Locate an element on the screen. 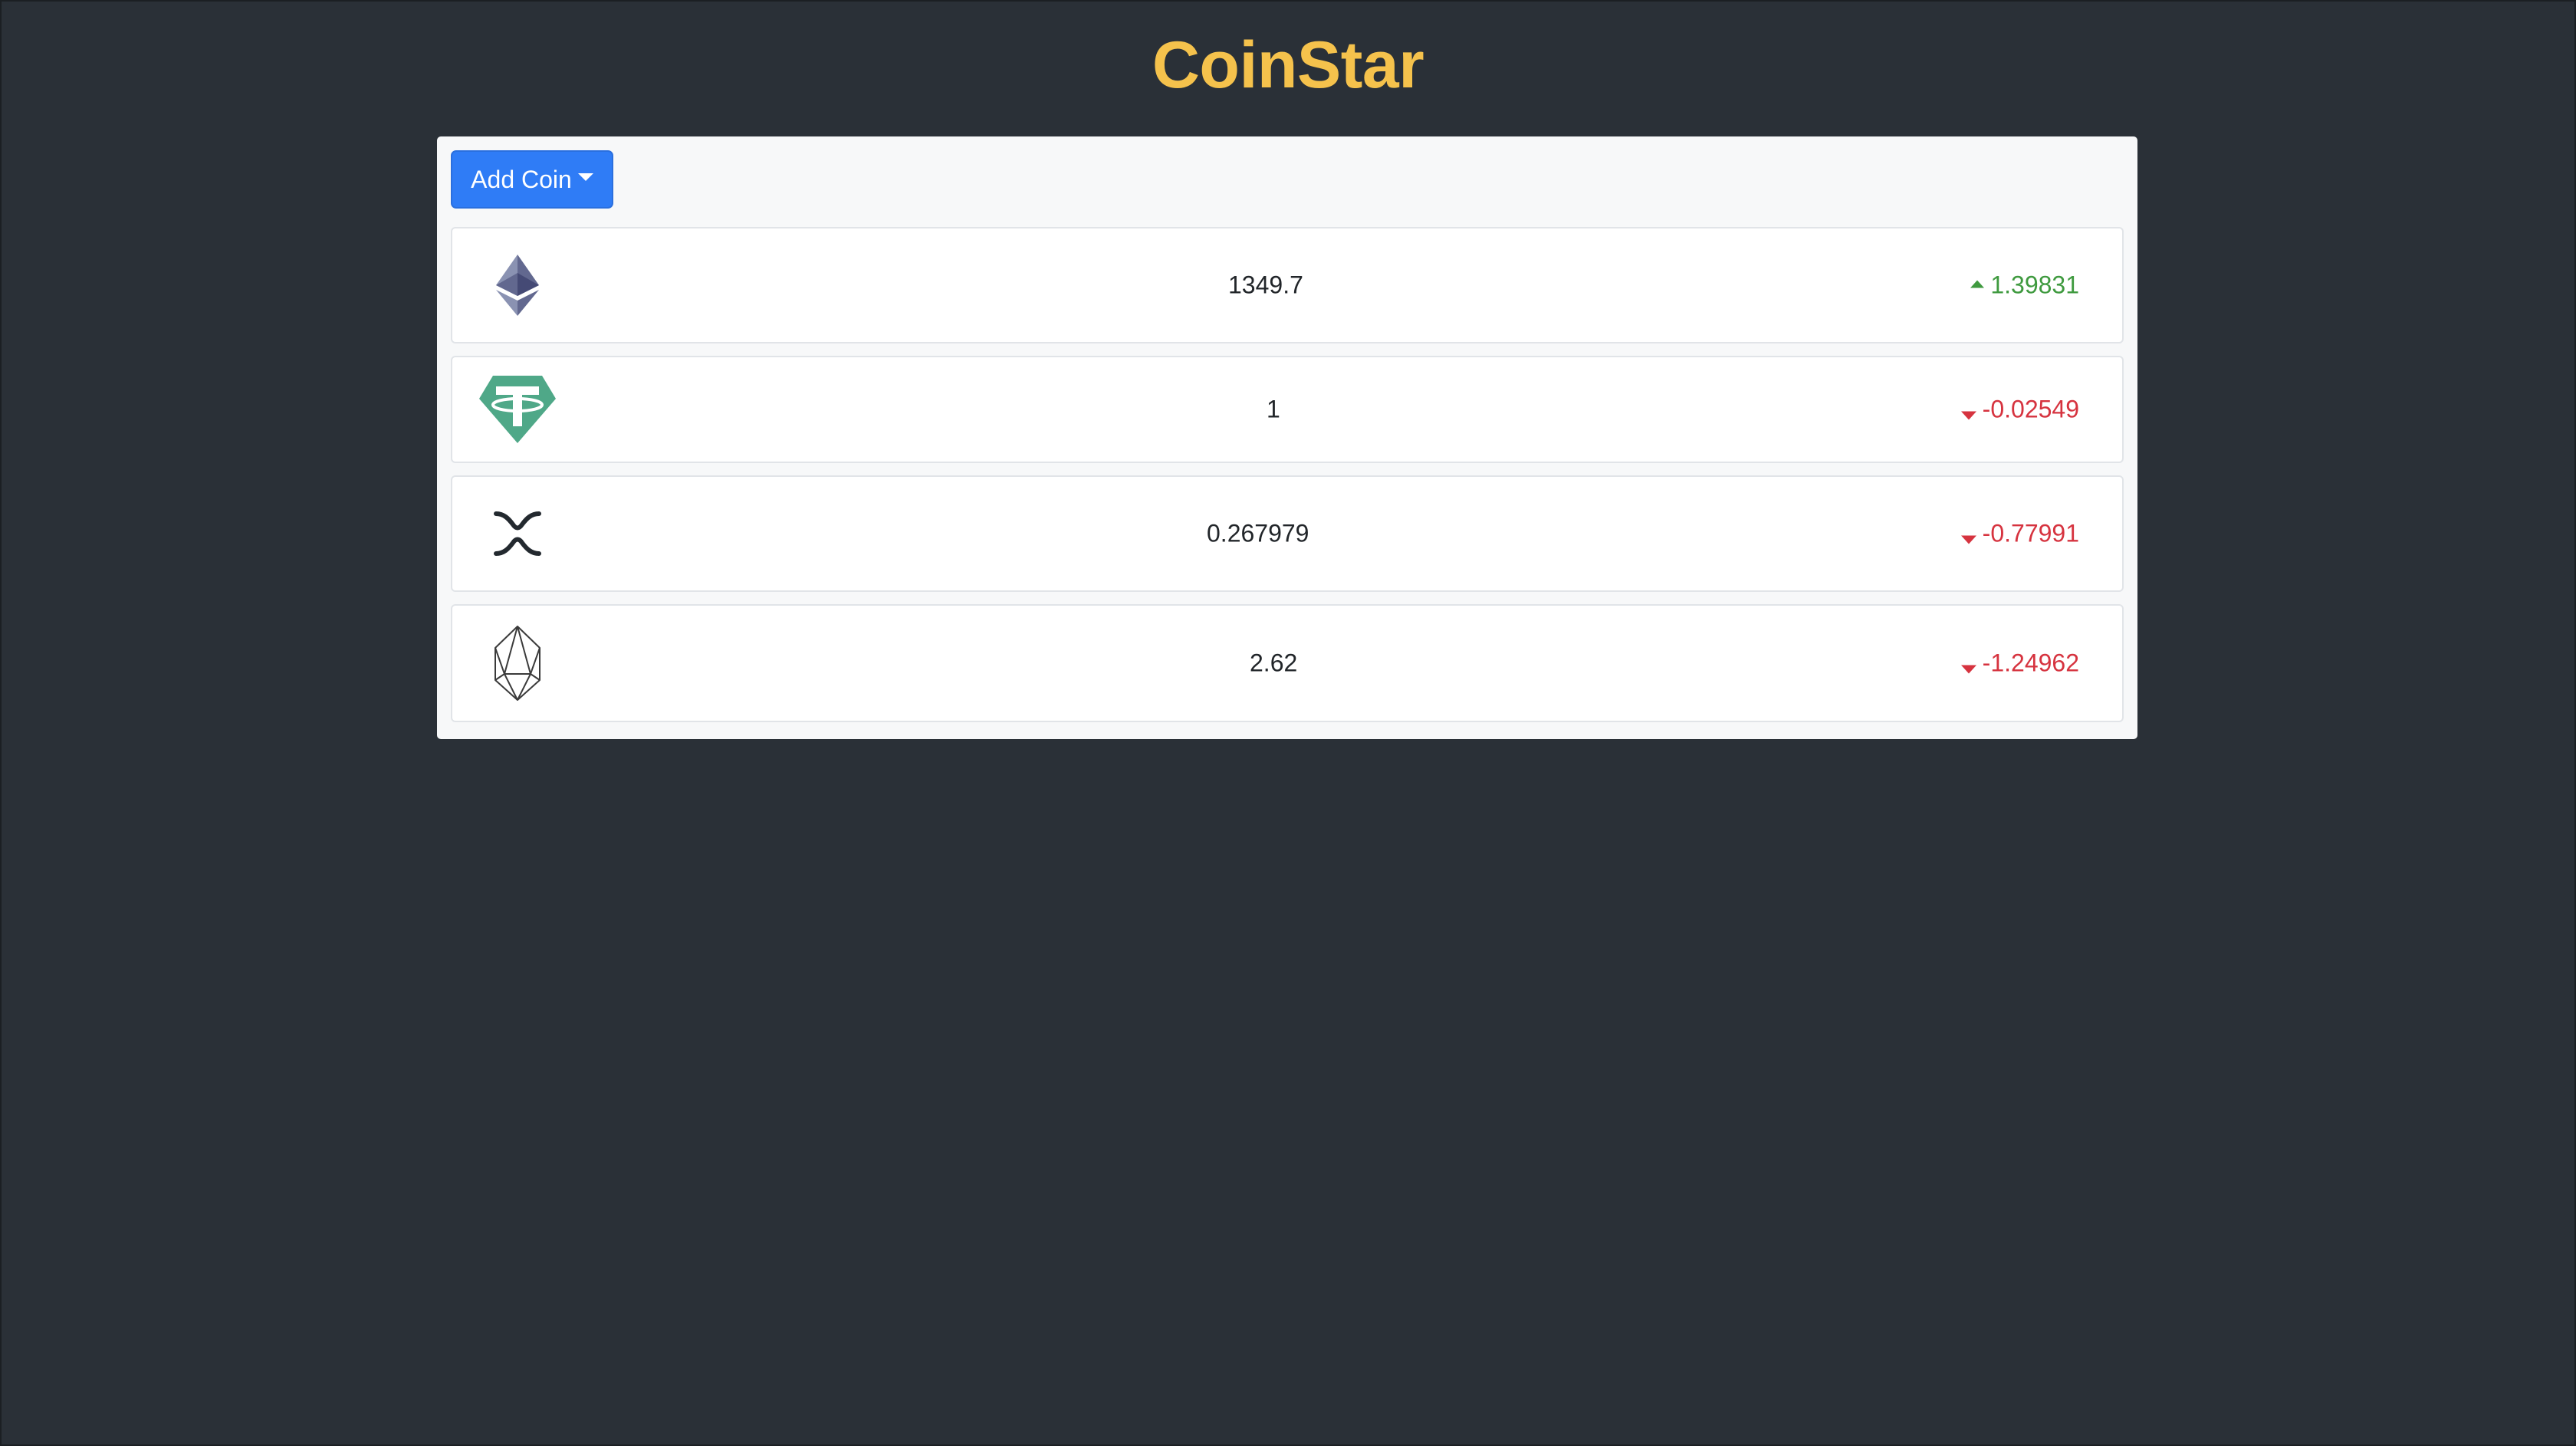  xrp-icon is located at coordinates (517, 533).